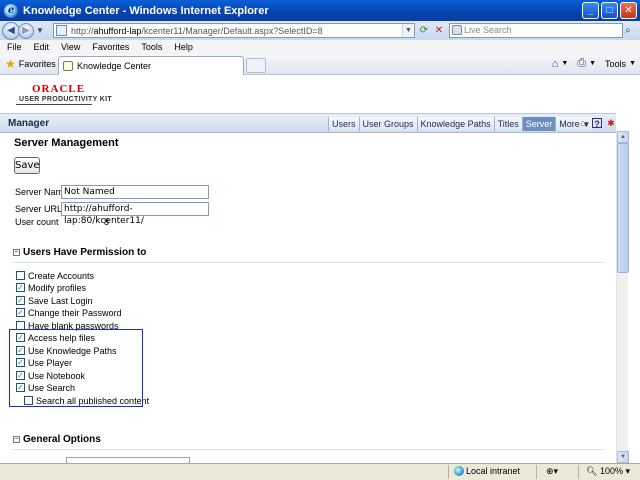 Image resolution: width=640 pixels, height=480 pixels. I want to click on logout-icon: ✱, so click(611, 123).